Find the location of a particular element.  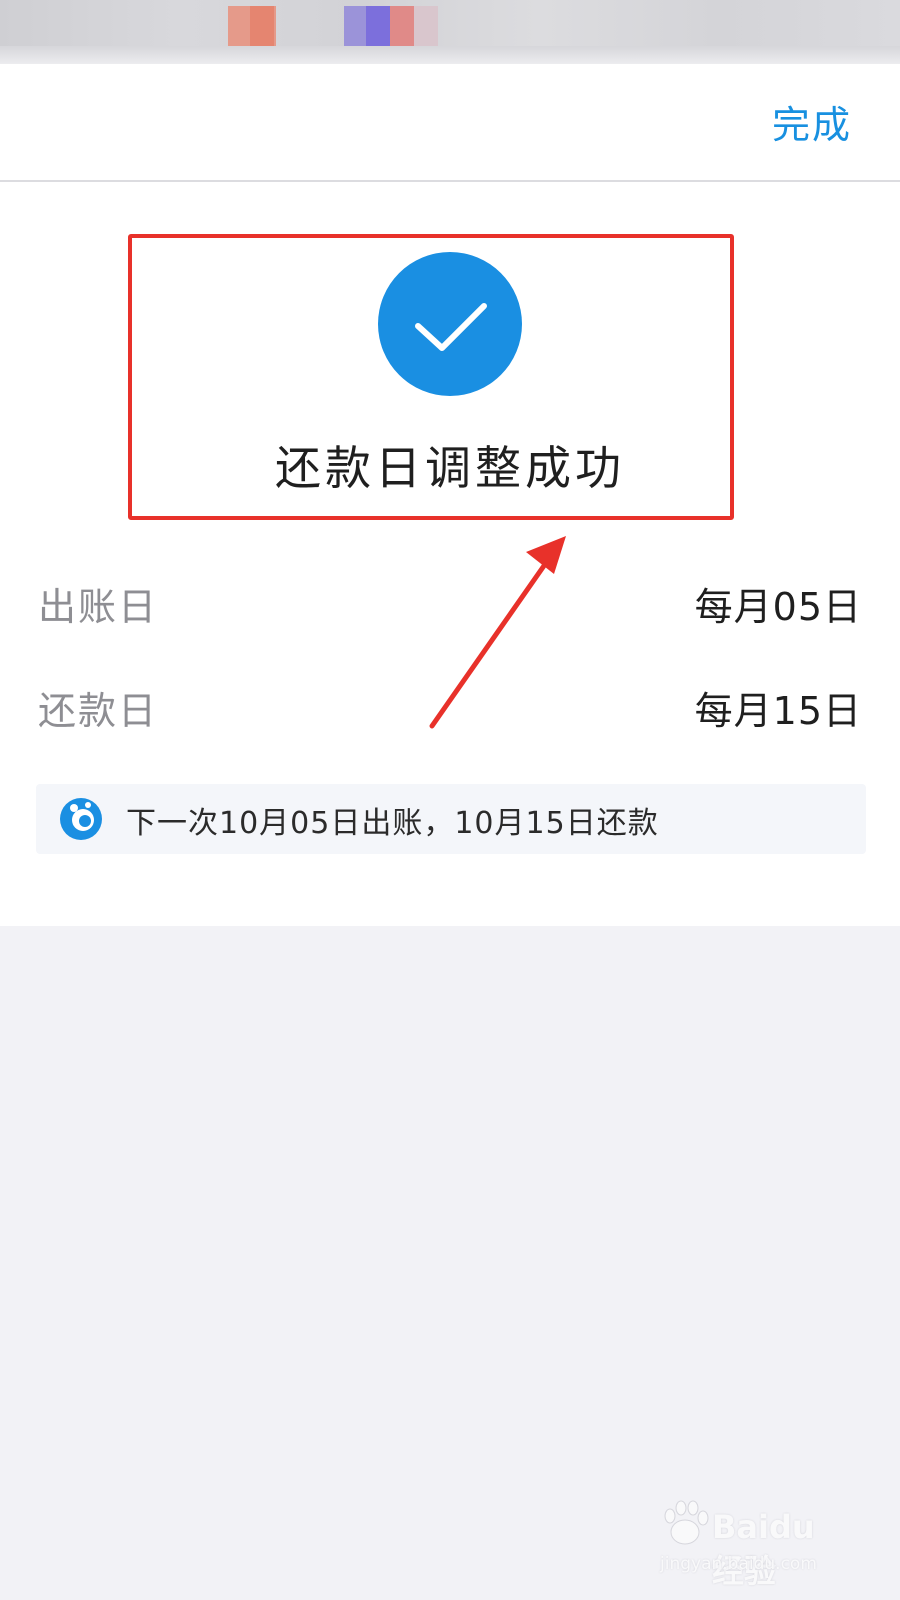

status-bar is located at coordinates (450, 32).